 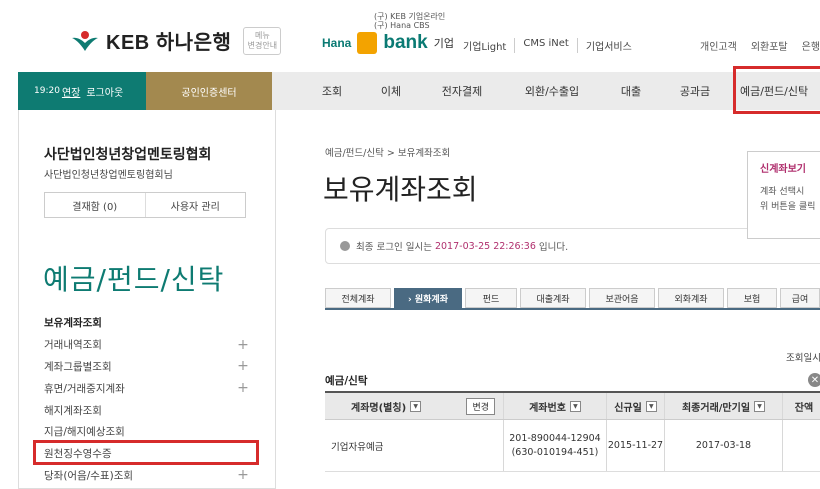 What do you see at coordinates (169, 43) in the screenshot?
I see `logo-text: KEB 하나은행` at bounding box center [169, 43].